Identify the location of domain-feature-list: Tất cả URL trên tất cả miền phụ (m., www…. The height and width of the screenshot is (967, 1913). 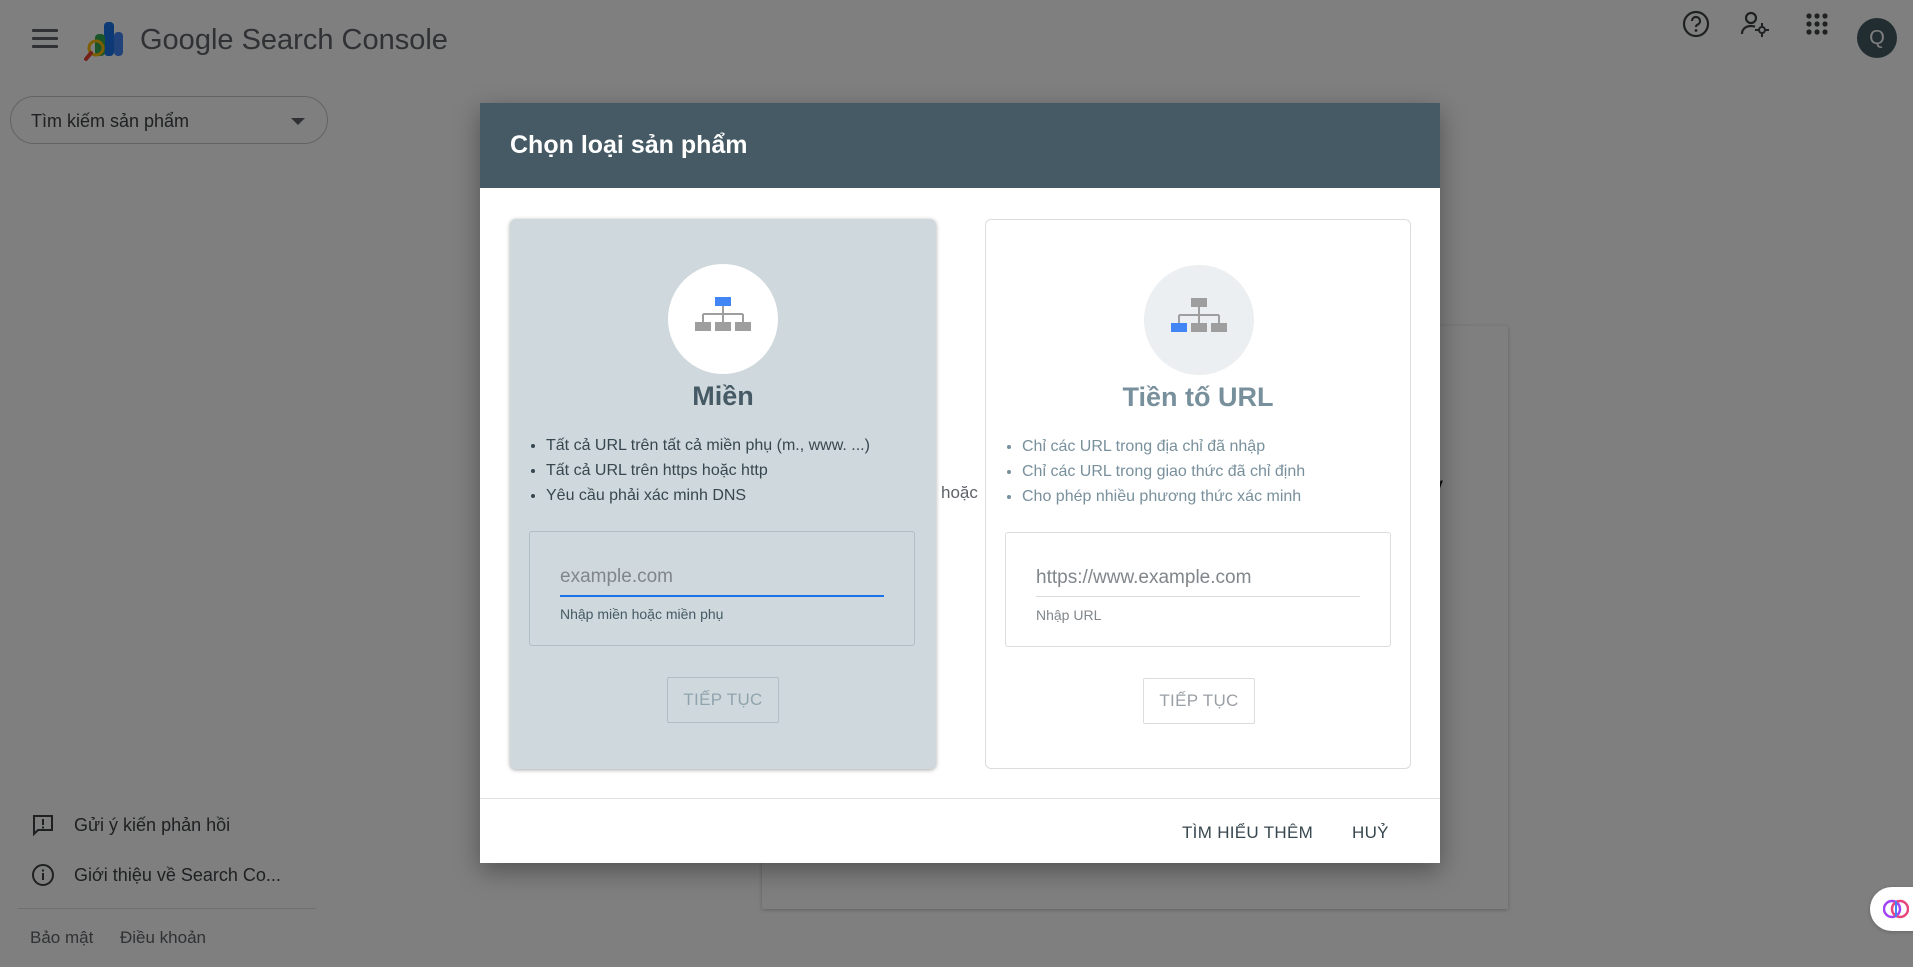
(699, 470).